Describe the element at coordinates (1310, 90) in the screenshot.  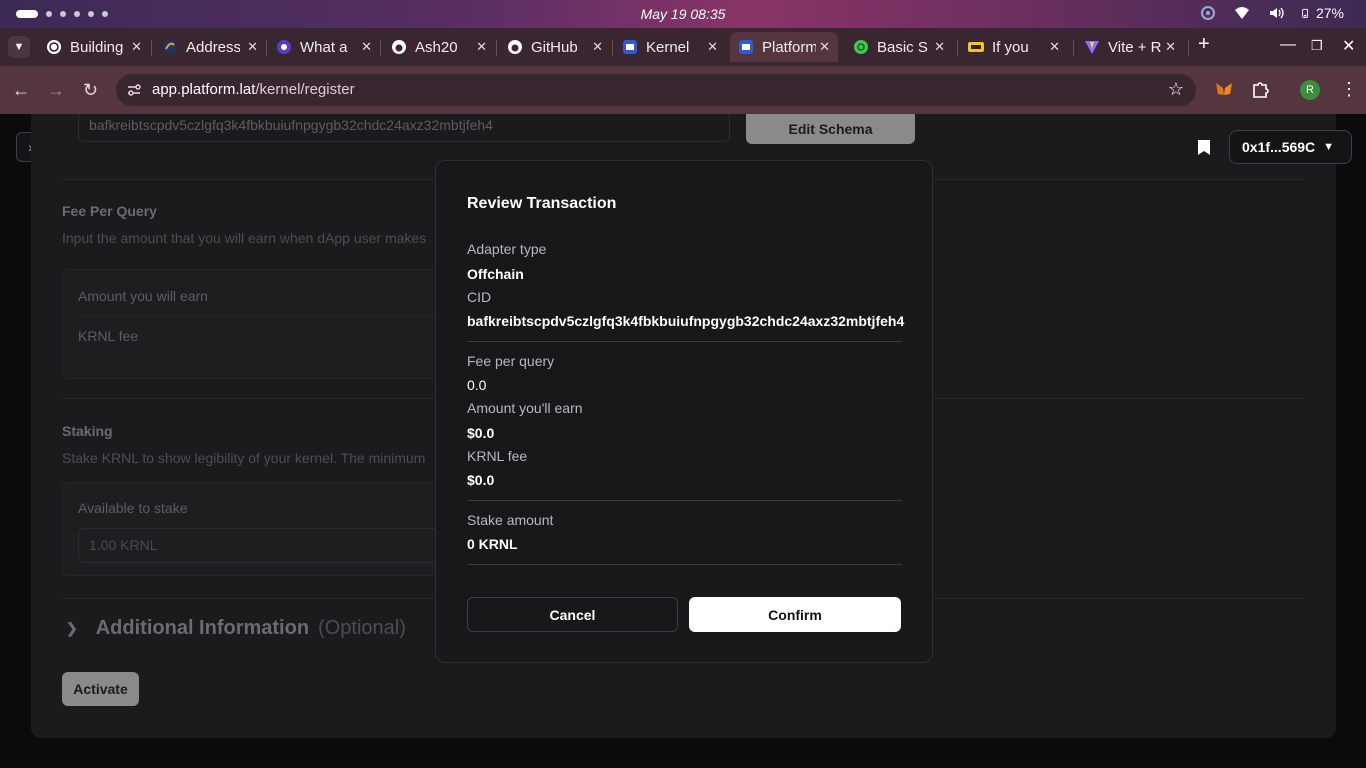
I see `profile-avatar: R` at that location.